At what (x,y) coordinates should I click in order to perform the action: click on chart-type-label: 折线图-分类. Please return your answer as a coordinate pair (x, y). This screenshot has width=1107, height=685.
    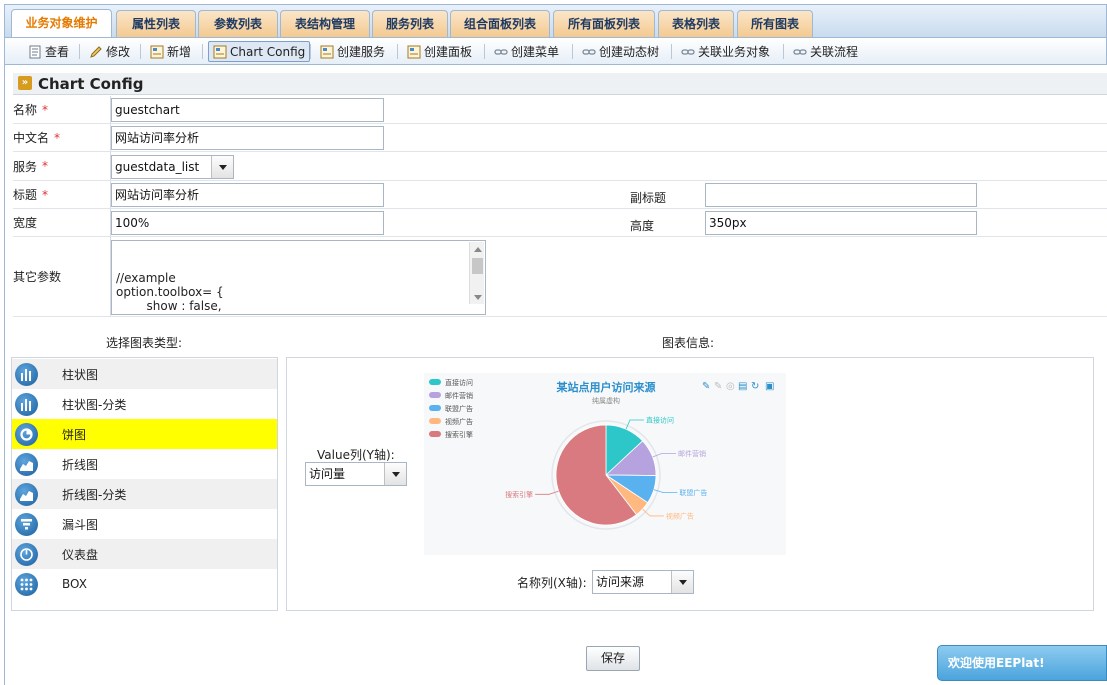
    Looking at the image, I should click on (94, 494).